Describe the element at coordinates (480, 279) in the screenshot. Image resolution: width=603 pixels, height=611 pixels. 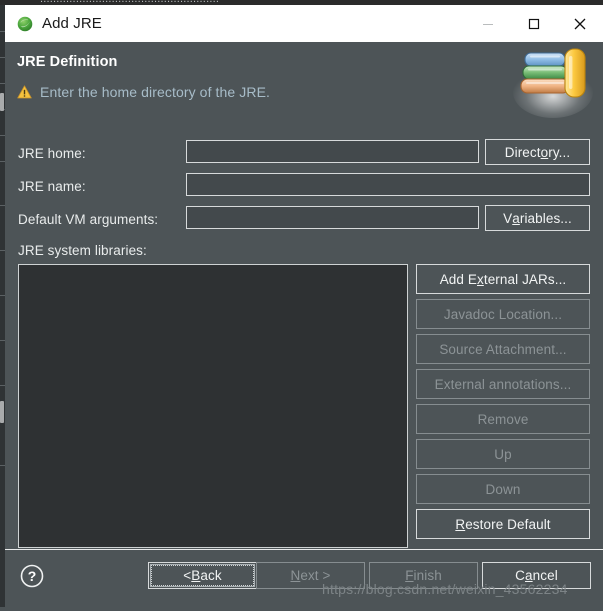
I see `add-external-jars-mnemonic: x` at that location.